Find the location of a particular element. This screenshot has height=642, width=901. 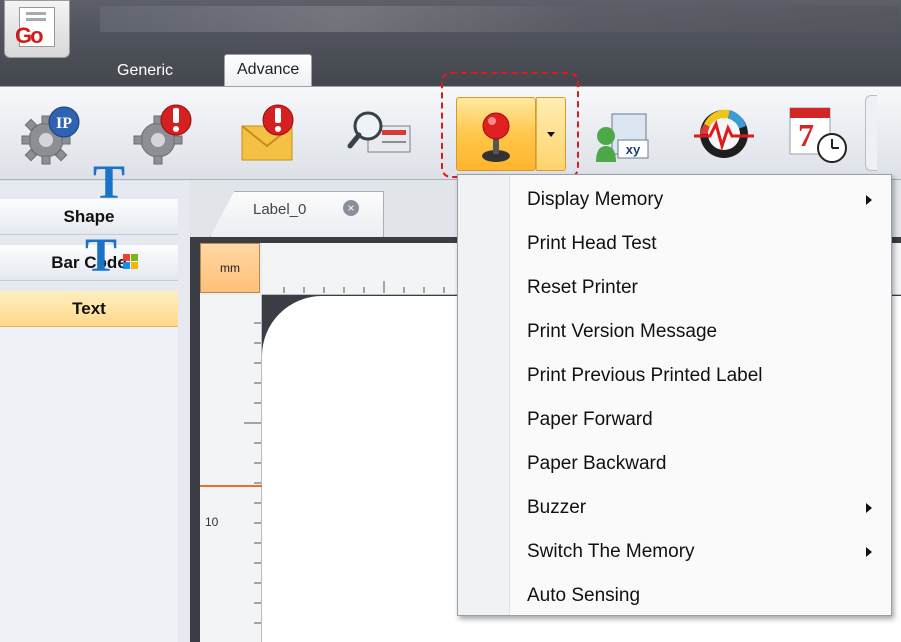

windows-font-text-glyph: T is located at coordinates (101, 255).